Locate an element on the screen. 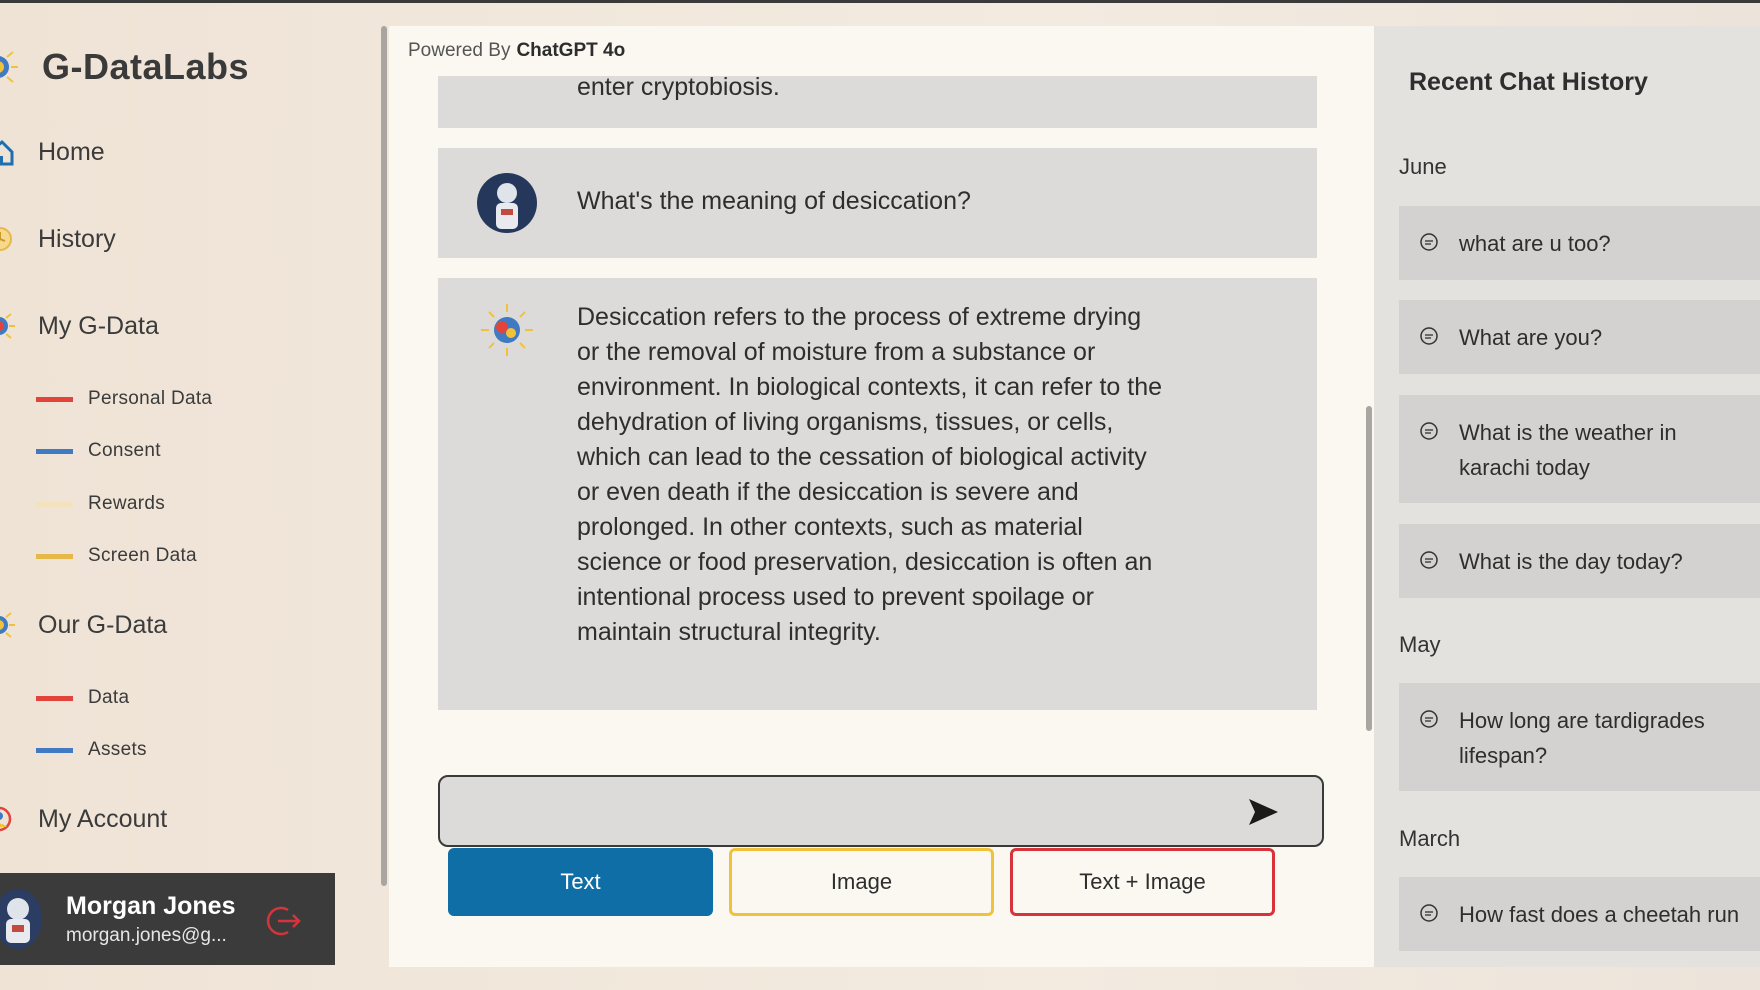 This screenshot has height=990, width=1760. brand-name: G-DataLabs is located at coordinates (146, 66).